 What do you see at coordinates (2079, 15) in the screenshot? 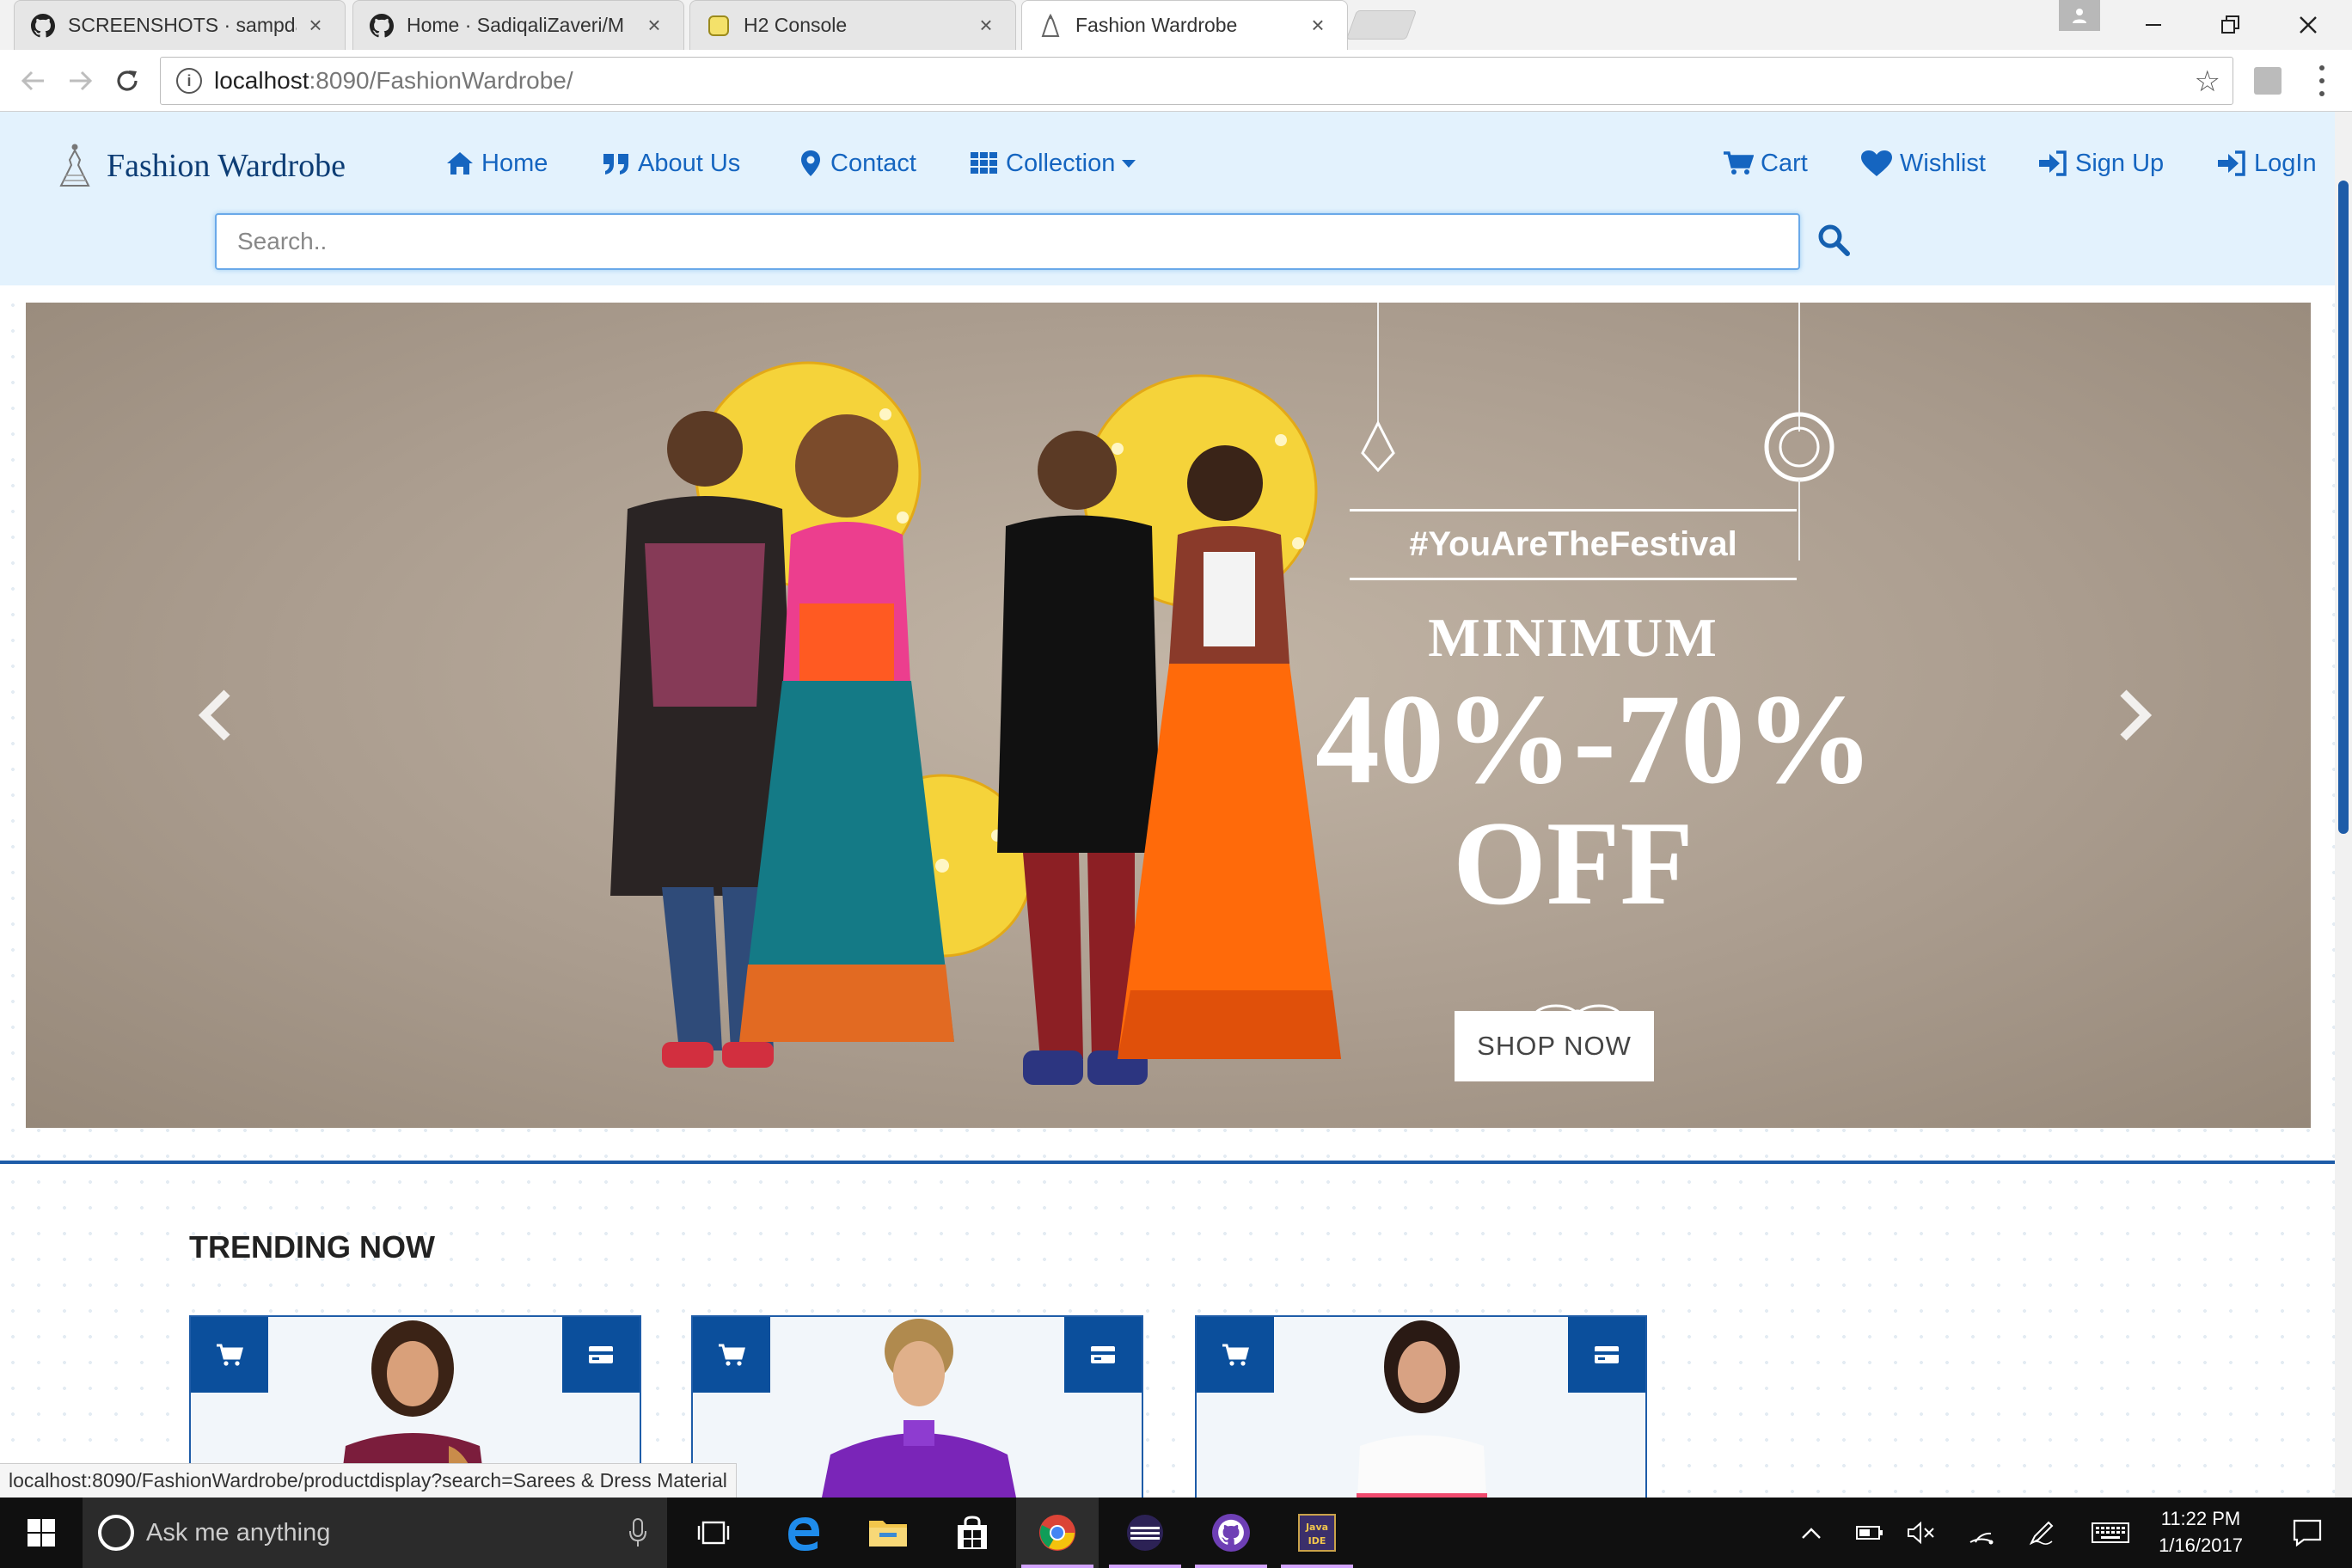
I see `profile-button` at bounding box center [2079, 15].